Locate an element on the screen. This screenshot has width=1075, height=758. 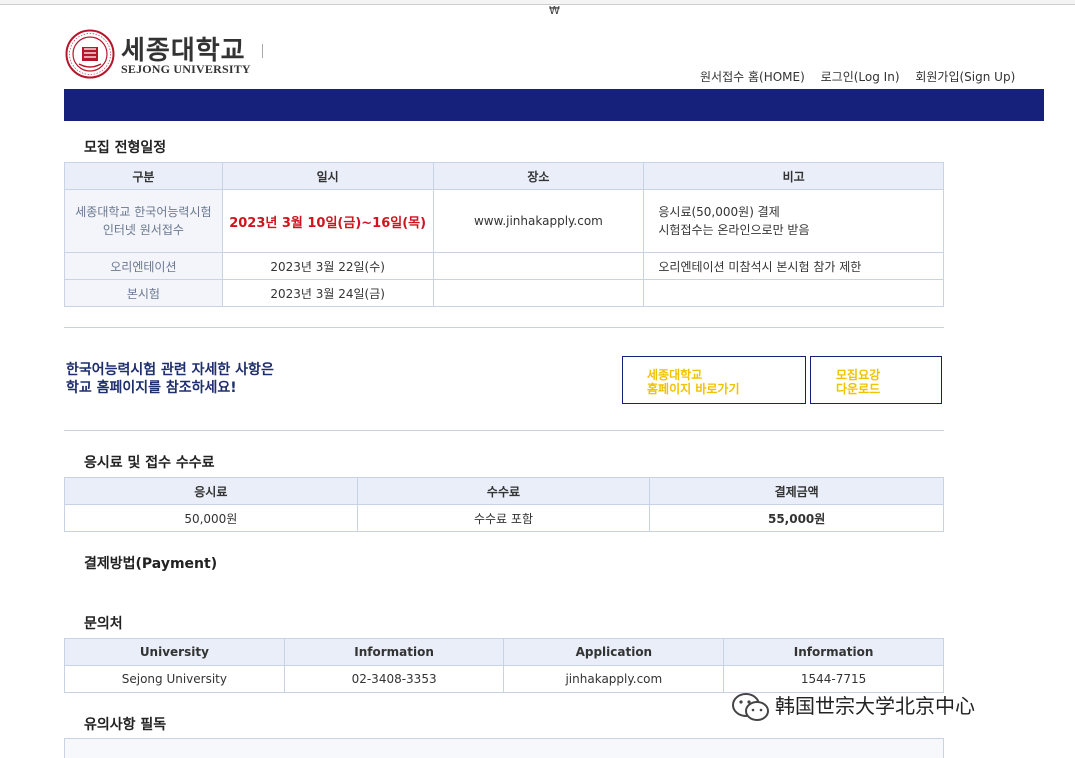
button-label: 홈페이지 바로가기 is located at coordinates (693, 389).